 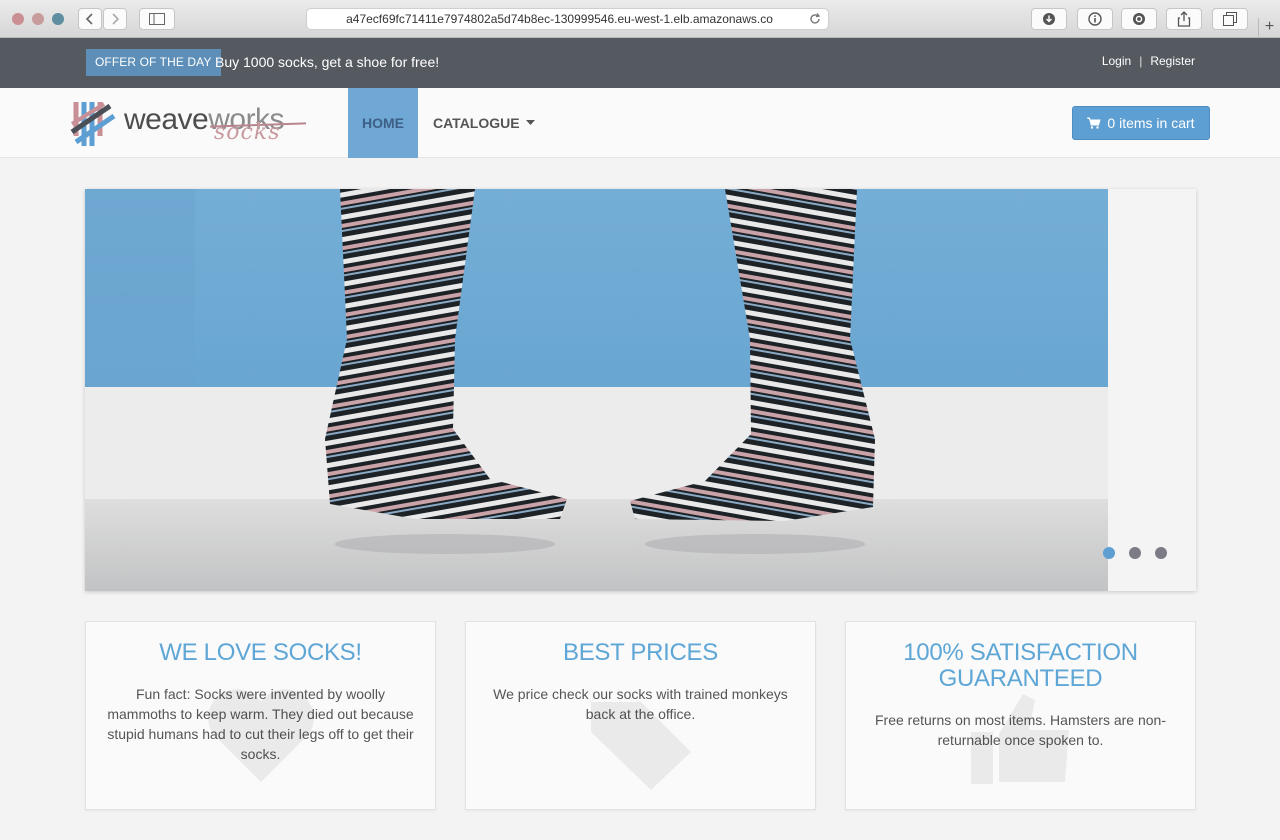 I want to click on feature-title: WE LOVE SOCKS!, so click(x=260, y=652).